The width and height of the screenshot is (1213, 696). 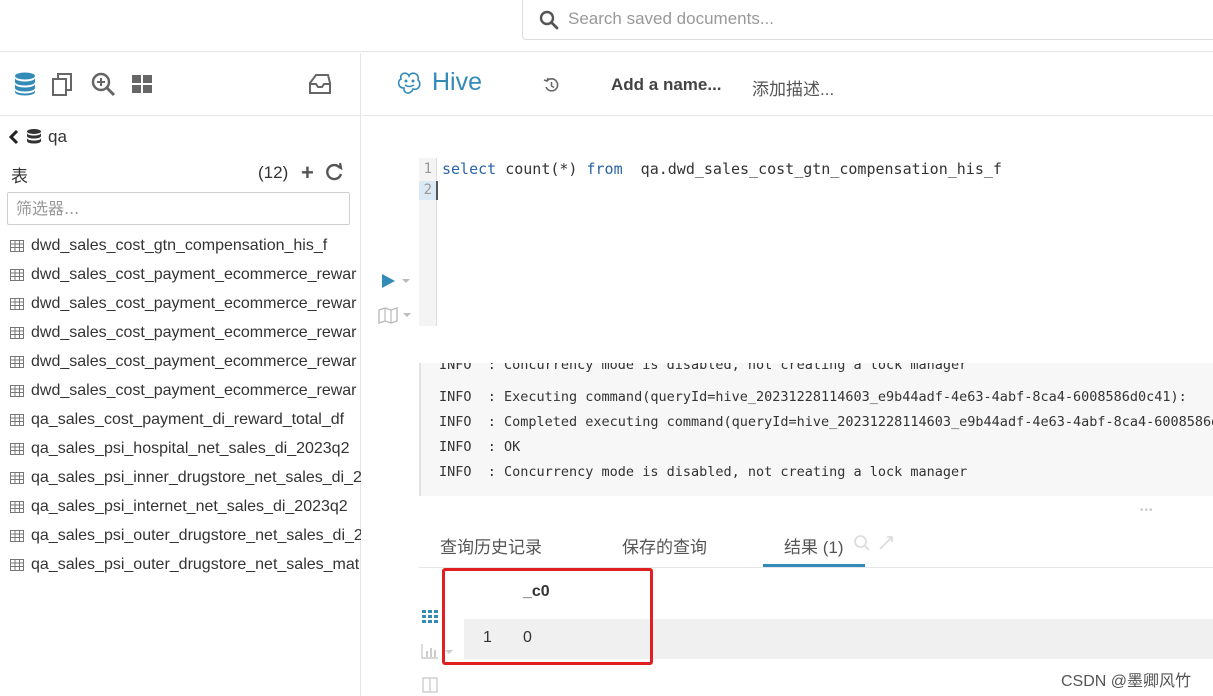 I want to click on table-name: qa_sales_cost_payment_di_reward_total_df, so click(x=188, y=419).